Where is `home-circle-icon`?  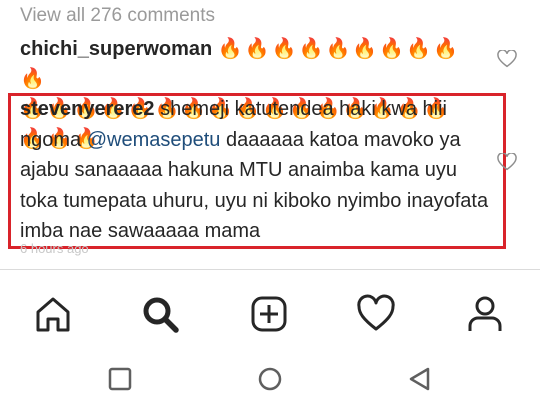 home-circle-icon is located at coordinates (270, 379).